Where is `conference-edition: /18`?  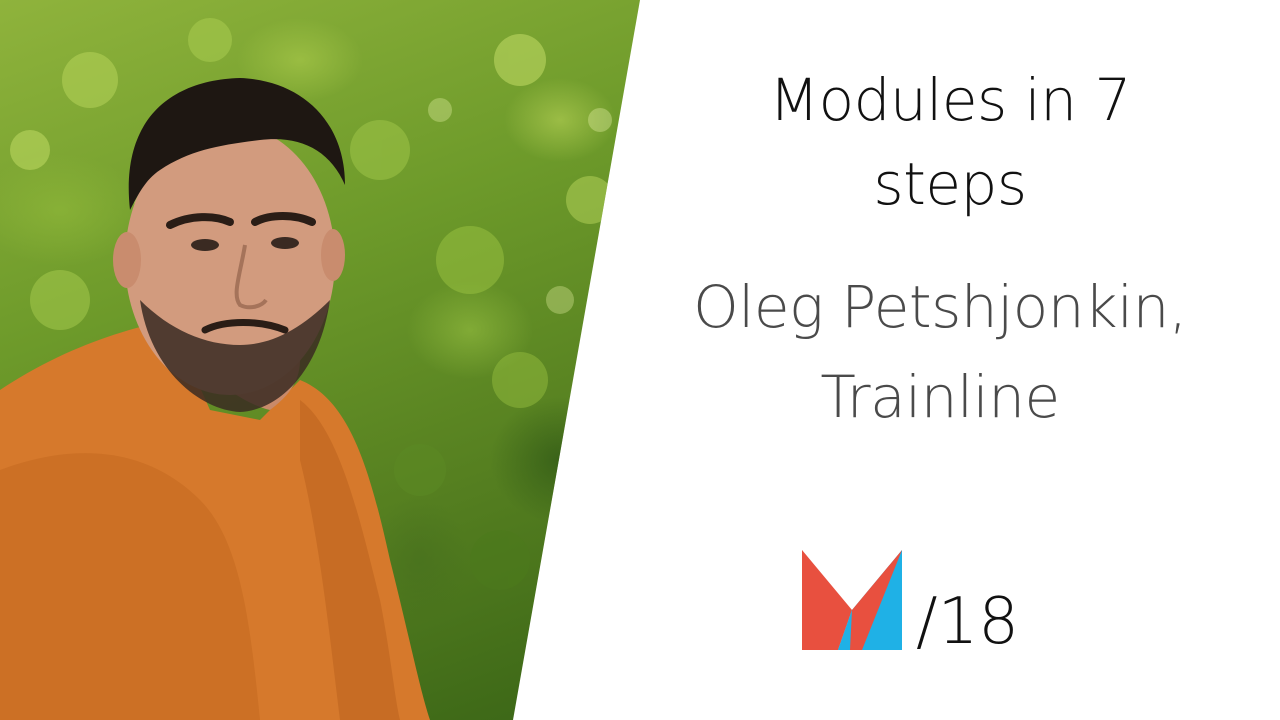 conference-edition: /18 is located at coordinates (967, 622).